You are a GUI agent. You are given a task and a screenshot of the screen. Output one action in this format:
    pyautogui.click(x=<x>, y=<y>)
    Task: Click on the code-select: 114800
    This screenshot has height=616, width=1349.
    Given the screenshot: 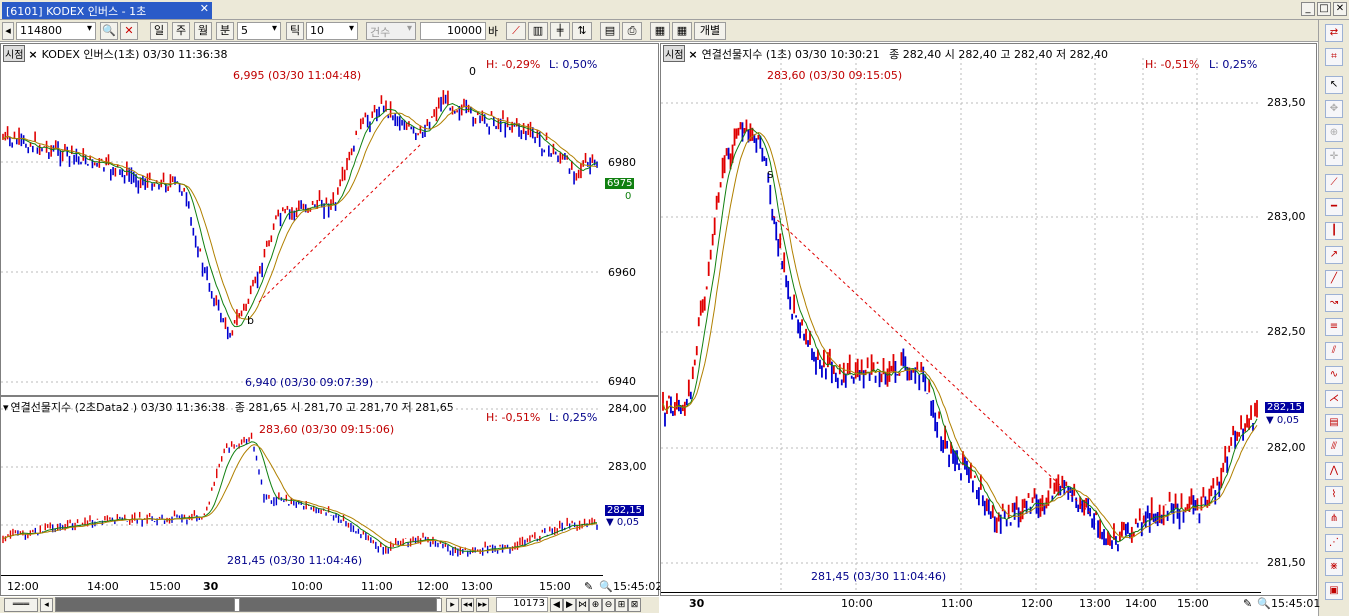 What is the action you would take?
    pyautogui.click(x=56, y=31)
    